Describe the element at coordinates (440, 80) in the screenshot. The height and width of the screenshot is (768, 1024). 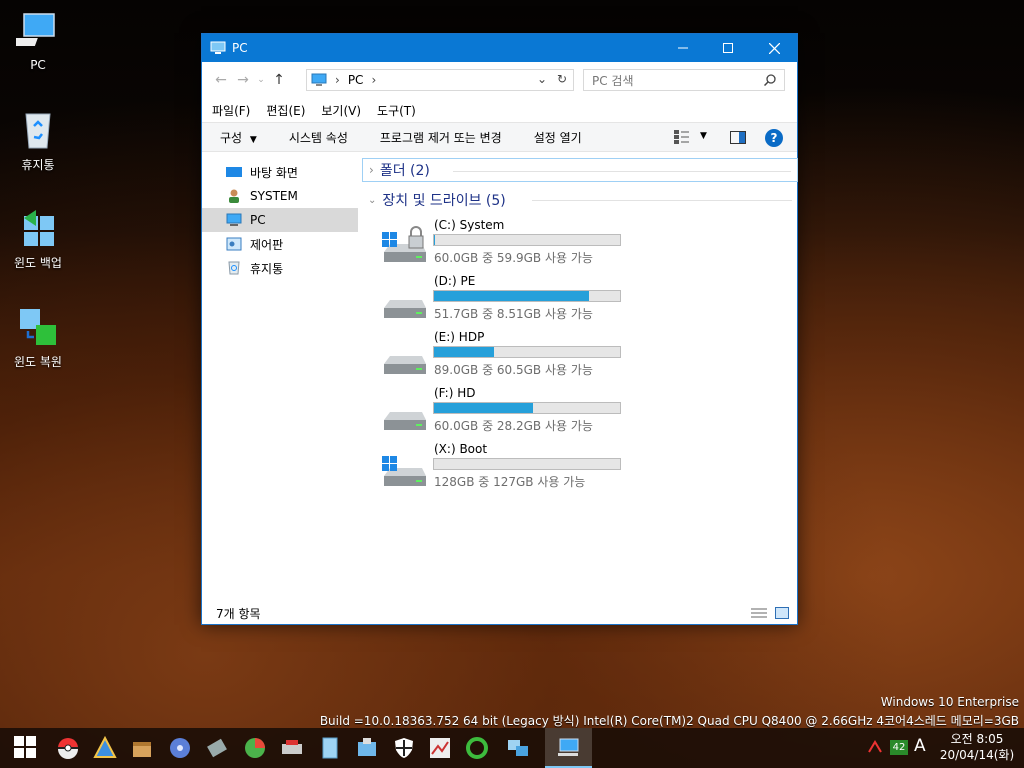
I see `address-bar: › PC › ⌄ ↻` at that location.